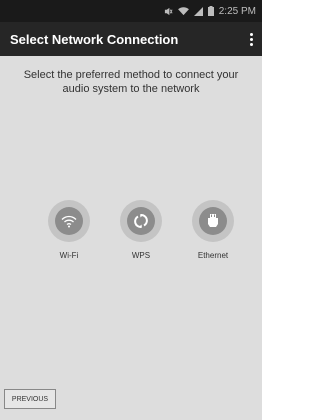 The width and height of the screenshot is (320, 420). I want to click on battery-icon, so click(210, 11).